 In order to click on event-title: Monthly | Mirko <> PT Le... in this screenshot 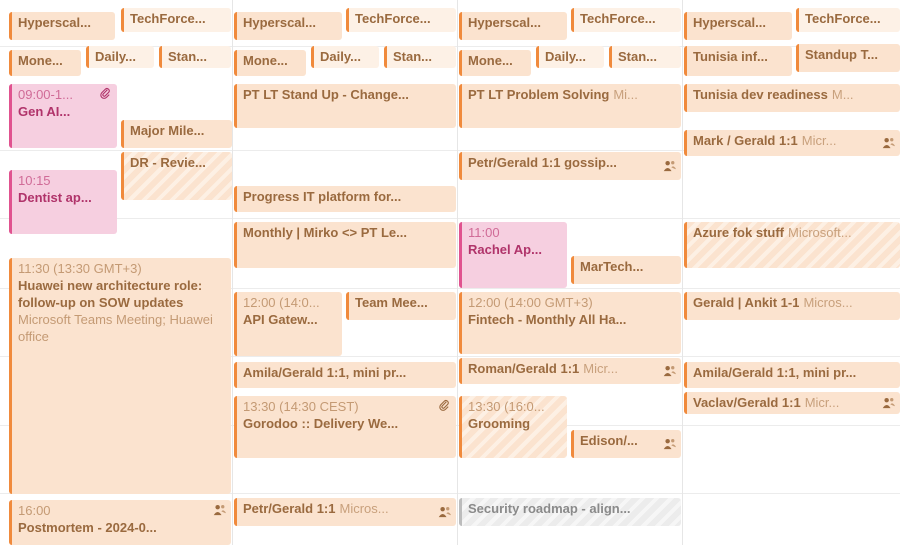, I will do `click(325, 232)`.